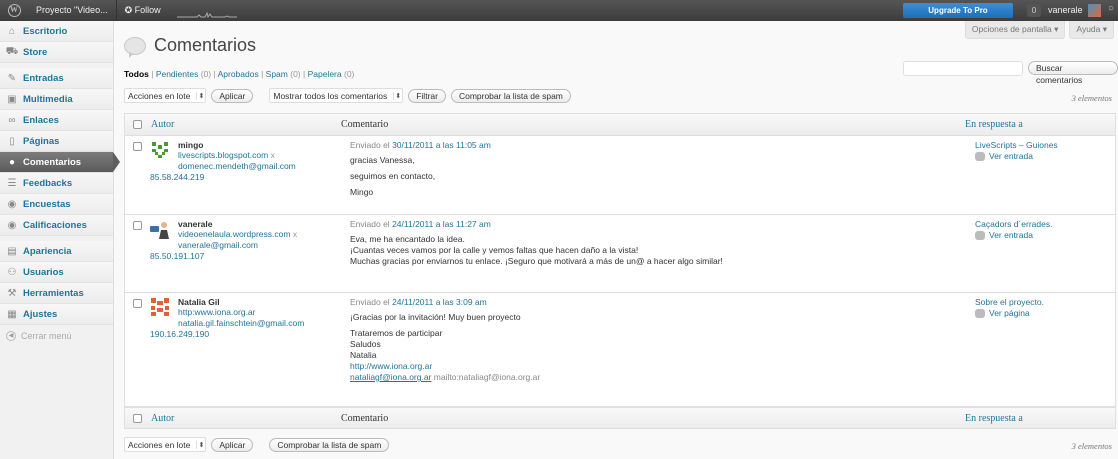  What do you see at coordinates (177, 74) in the screenshot?
I see `filter-pending: Pendientes` at bounding box center [177, 74].